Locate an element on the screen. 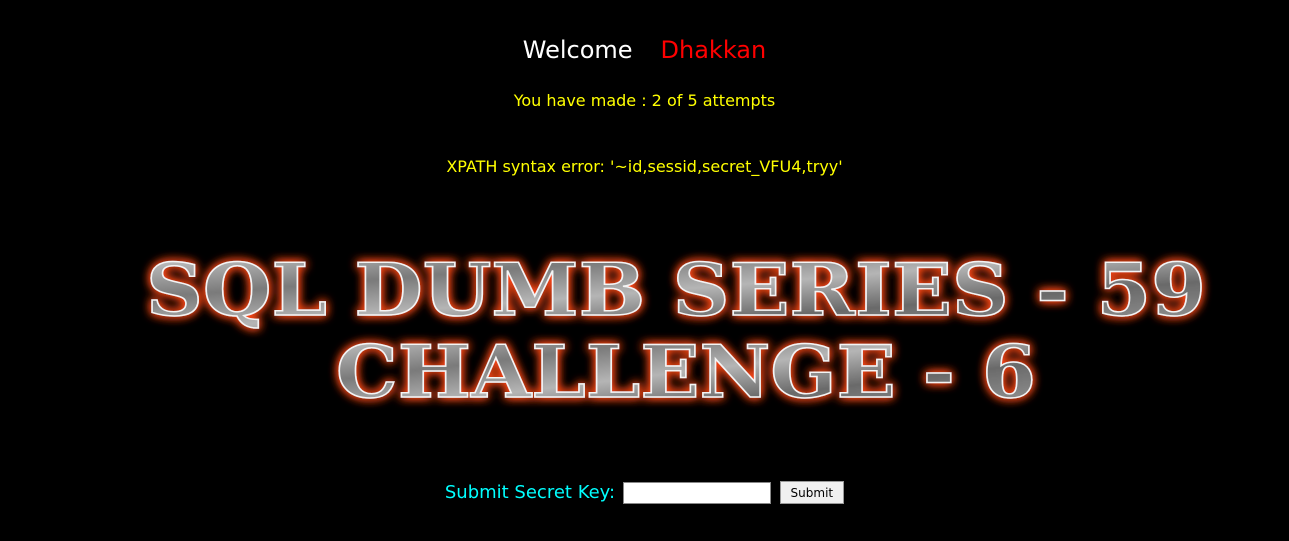  user-name: Dhakkan is located at coordinates (713, 50).